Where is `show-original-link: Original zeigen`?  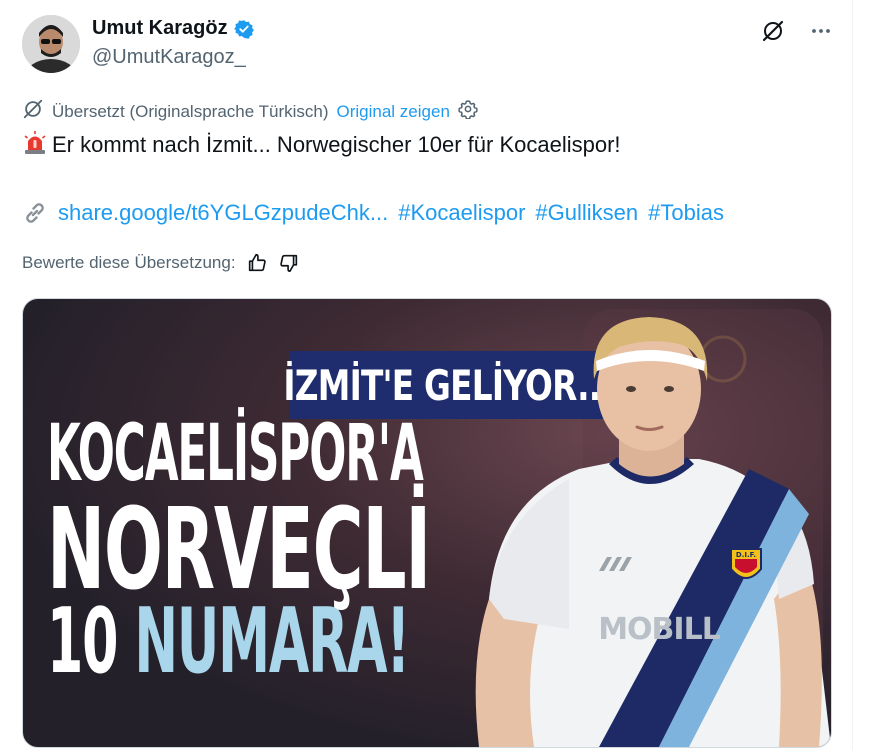
show-original-link: Original zeigen is located at coordinates (393, 112).